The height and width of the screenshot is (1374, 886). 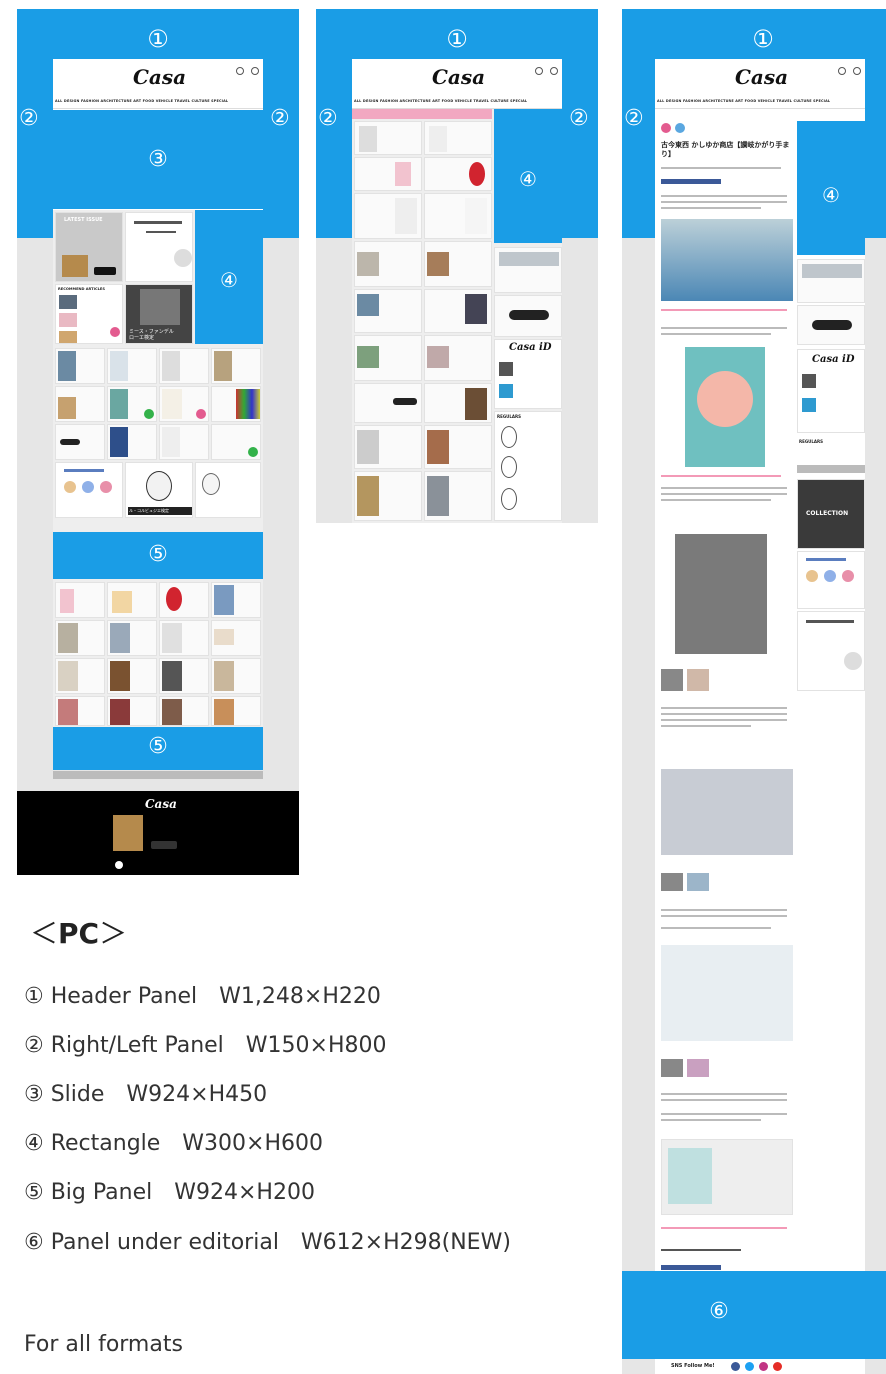 What do you see at coordinates (89, 314) in the screenshot?
I see `recommend-card: RECOMMEND ARTICLES` at bounding box center [89, 314].